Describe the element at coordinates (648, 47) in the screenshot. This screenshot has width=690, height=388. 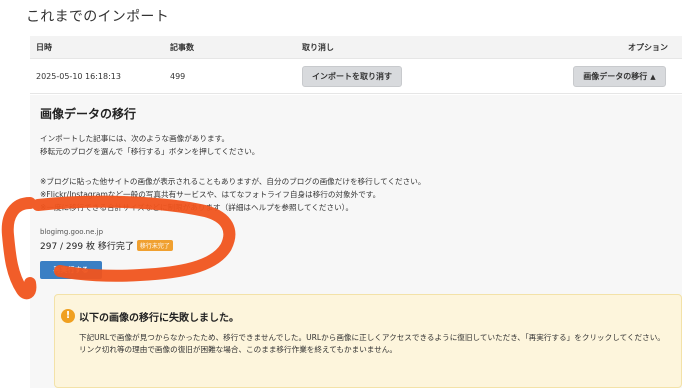
I see `header-option: オプション` at that location.